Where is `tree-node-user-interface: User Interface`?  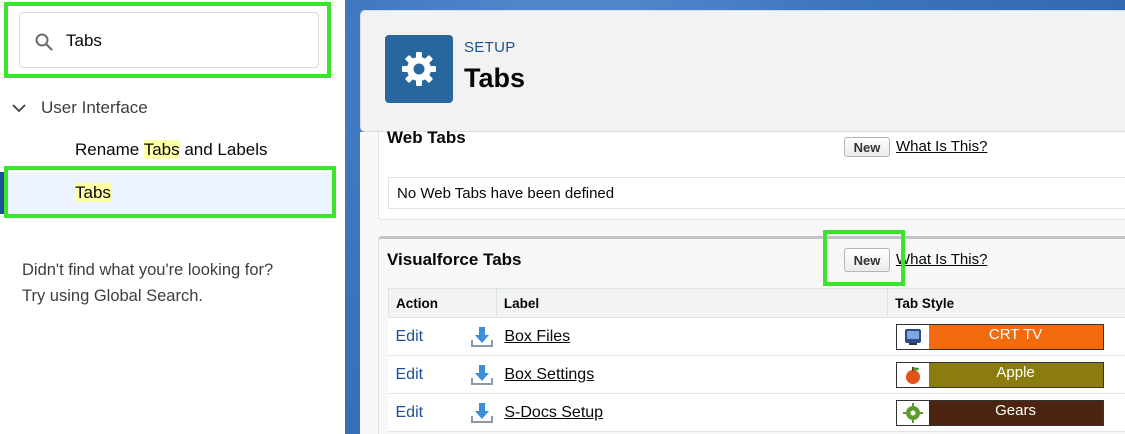 tree-node-user-interface: User Interface is located at coordinates (79, 108).